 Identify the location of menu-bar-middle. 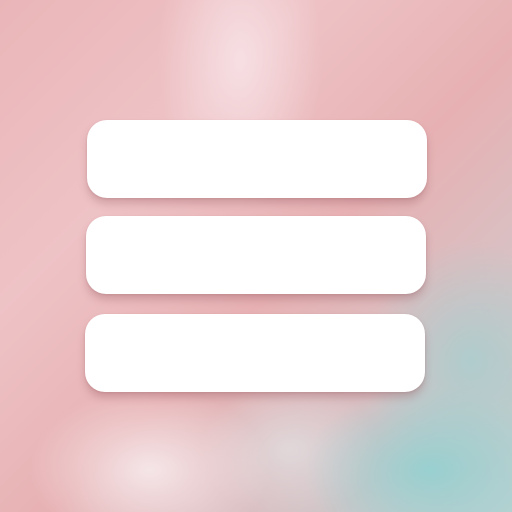
(256, 255).